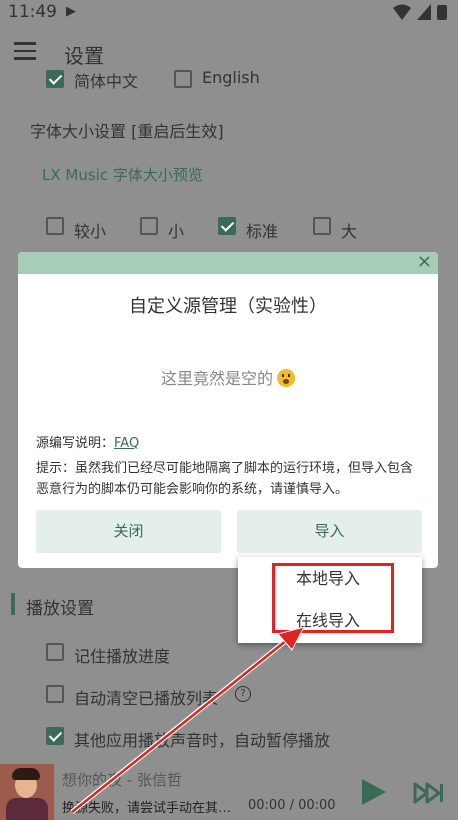 This screenshot has width=458, height=820. I want to click on status-time: 11:49, so click(32, 12).